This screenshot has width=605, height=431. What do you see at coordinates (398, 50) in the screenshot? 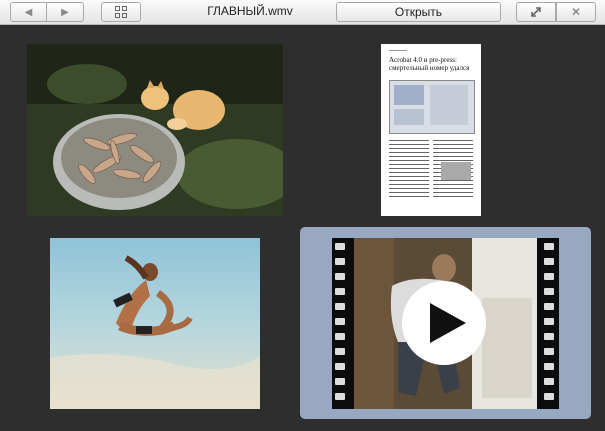
I see `doc-header-line` at bounding box center [398, 50].